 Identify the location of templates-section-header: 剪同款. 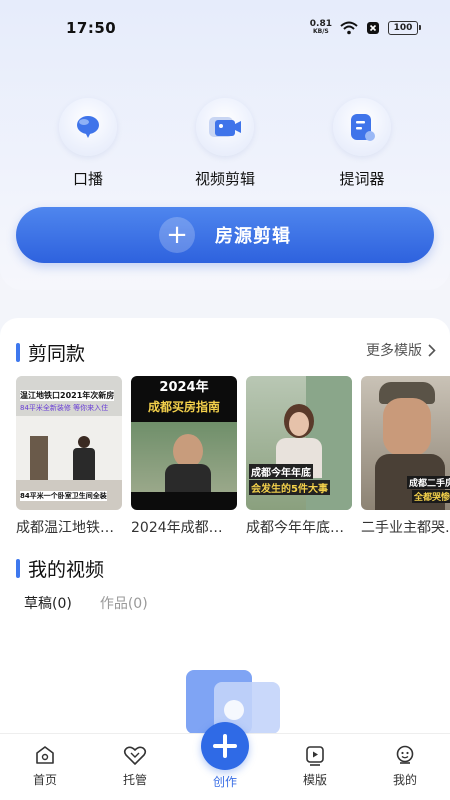
(50, 352).